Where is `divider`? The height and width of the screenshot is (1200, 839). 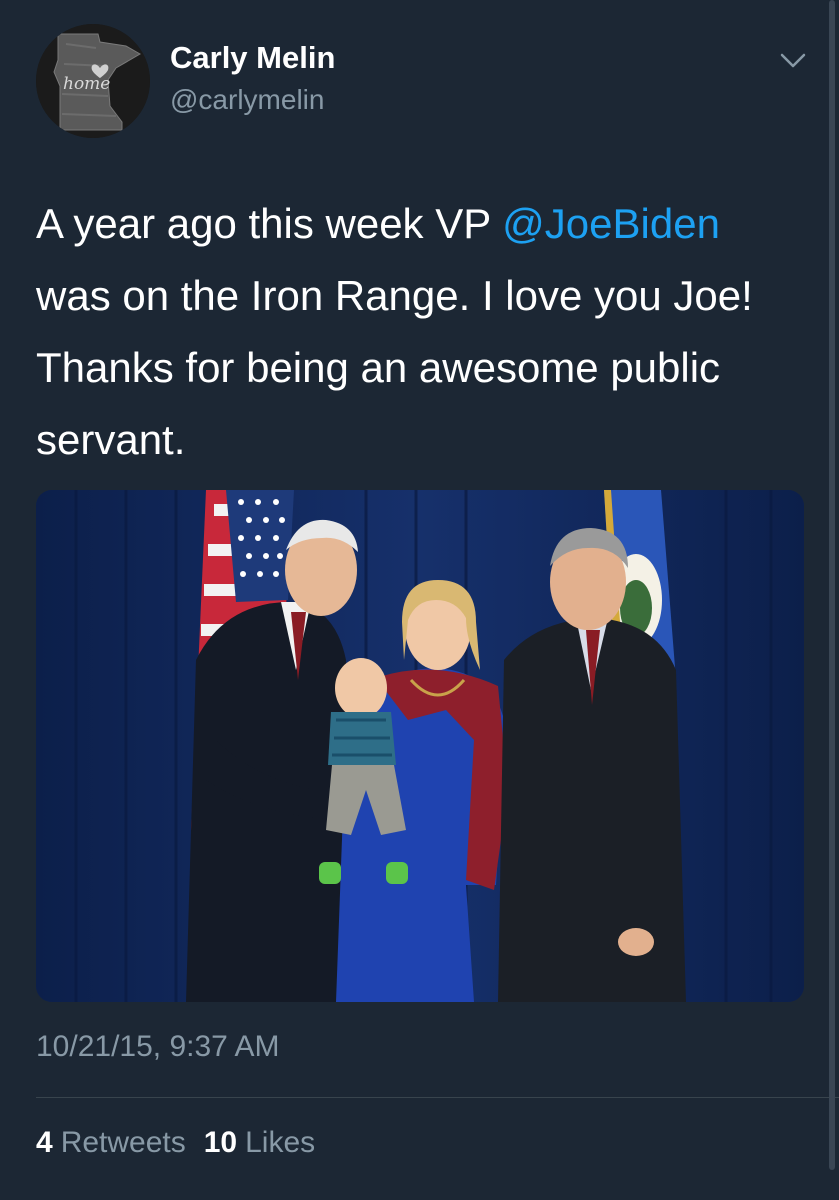
divider is located at coordinates (437, 1097).